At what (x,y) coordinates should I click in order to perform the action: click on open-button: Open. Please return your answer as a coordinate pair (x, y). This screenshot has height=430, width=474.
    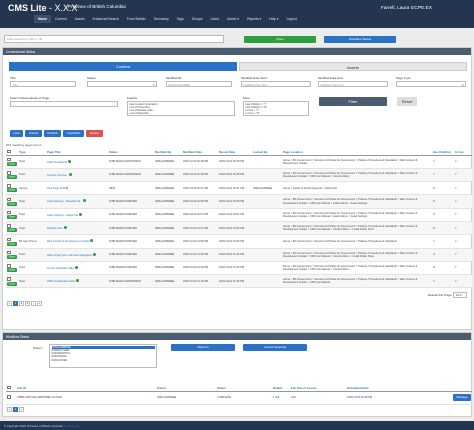
    Looking at the image, I should click on (280, 39).